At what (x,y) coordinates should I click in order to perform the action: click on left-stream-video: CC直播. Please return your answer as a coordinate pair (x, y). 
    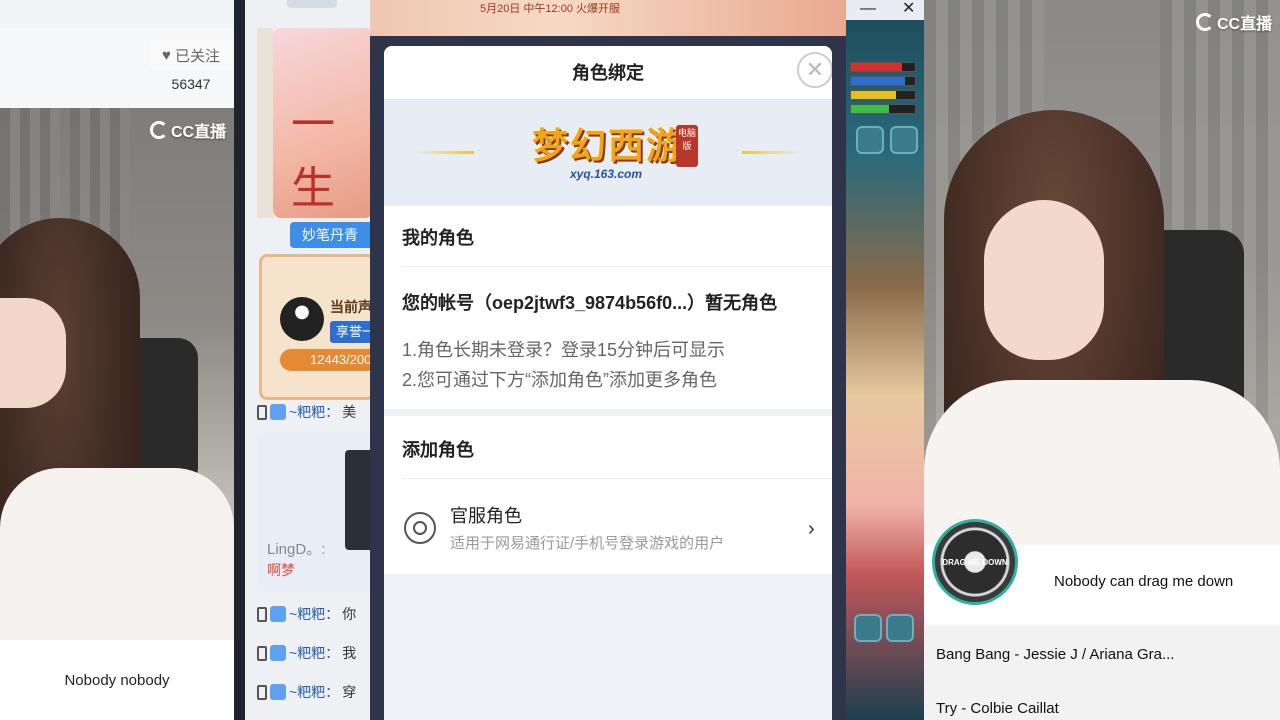
    Looking at the image, I should click on (117, 374).